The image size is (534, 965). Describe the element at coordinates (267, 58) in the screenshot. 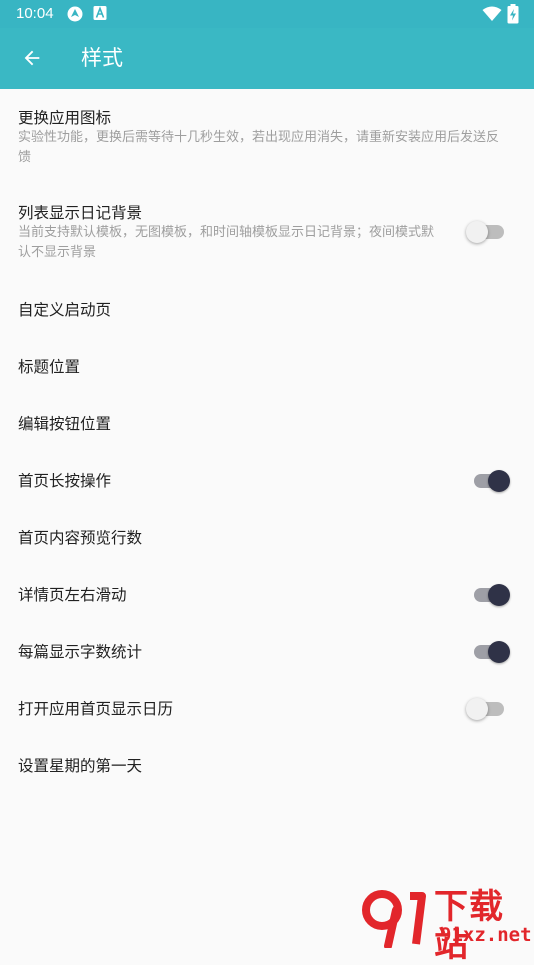

I see `toolbar: 样式` at that location.